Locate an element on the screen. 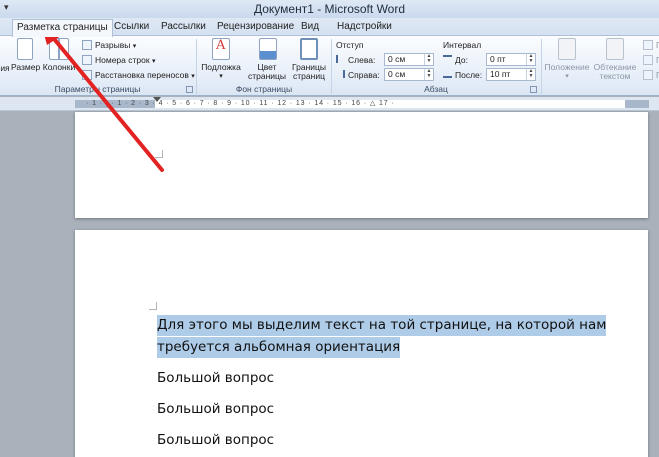  wrap-text-button: Обтекание текстом is located at coordinates (615, 59).